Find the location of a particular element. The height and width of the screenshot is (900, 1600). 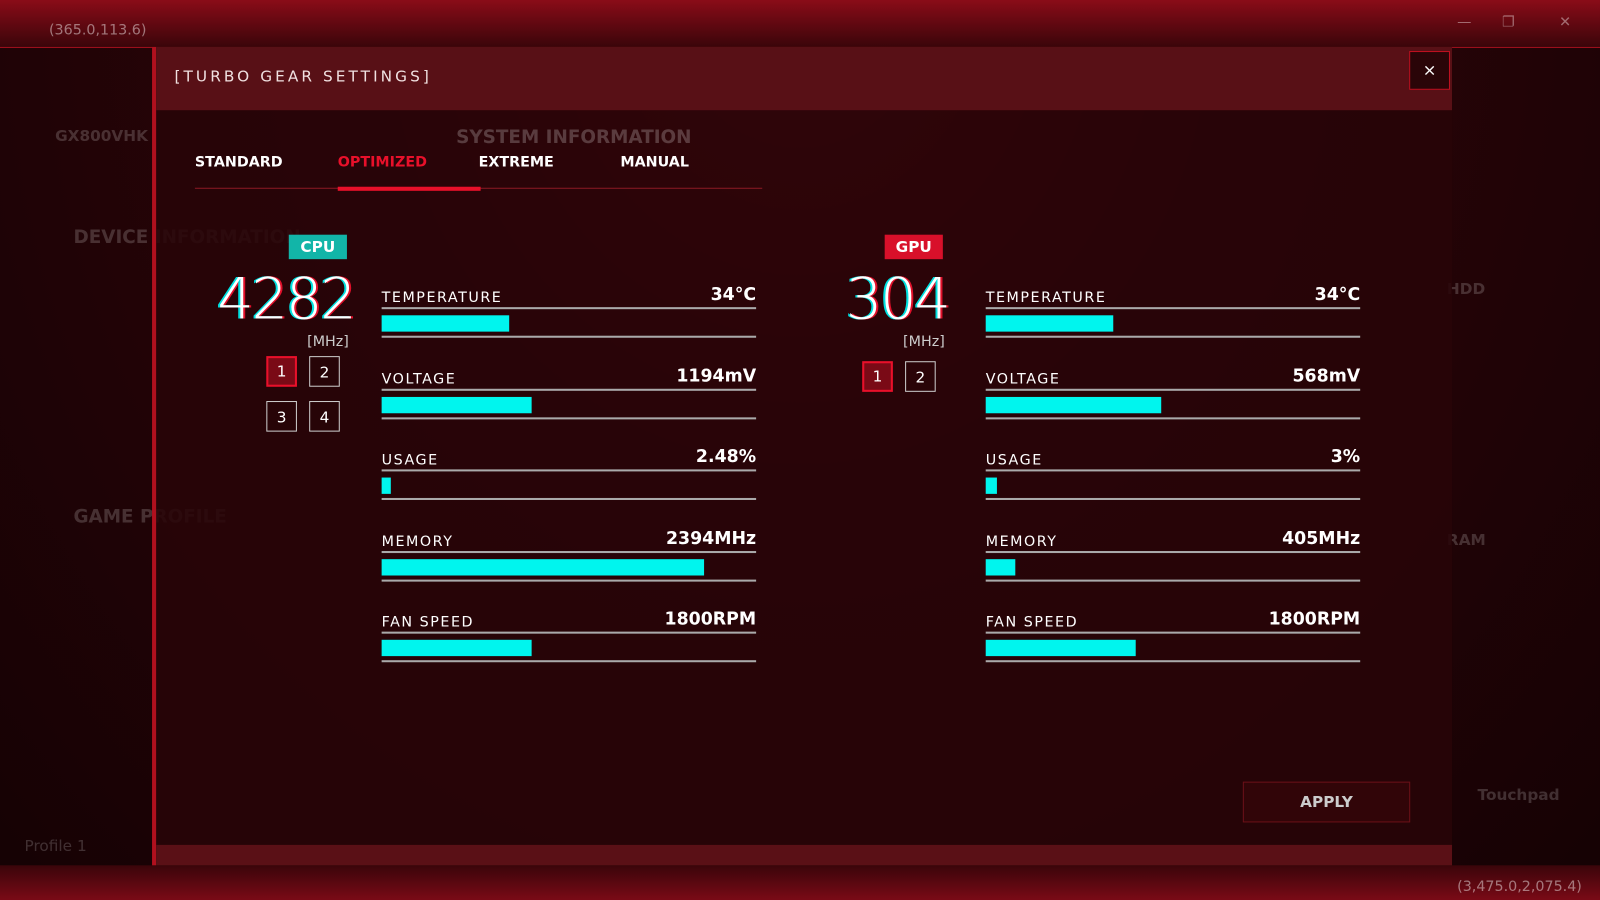

dialog-footer is located at coordinates (804, 855).